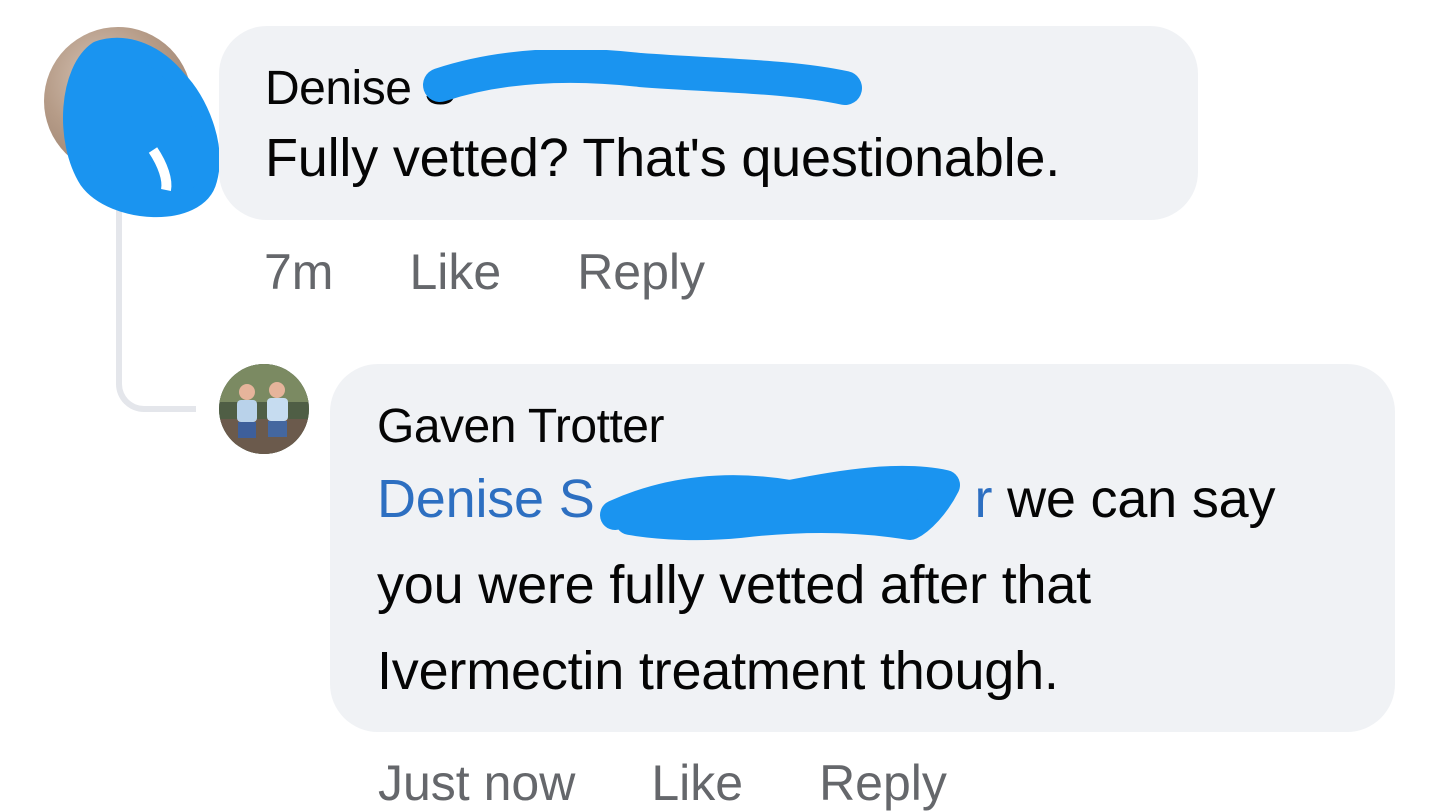 The width and height of the screenshot is (1440, 812). Describe the element at coordinates (984, 499) in the screenshot. I see `reply-mention-tail: r` at that location.